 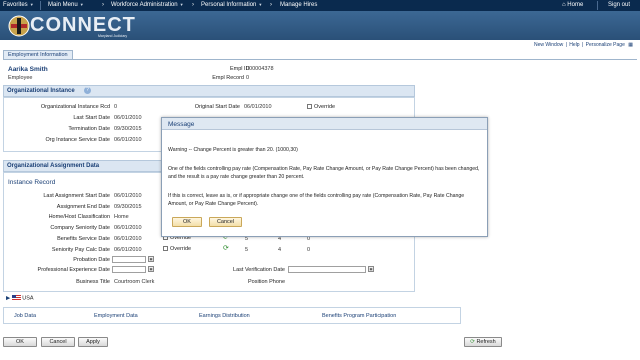 What do you see at coordinates (80, 250) in the screenshot?
I see `seniority-pay-calc-date-label: Seniority Pay Calc Date` at bounding box center [80, 250].